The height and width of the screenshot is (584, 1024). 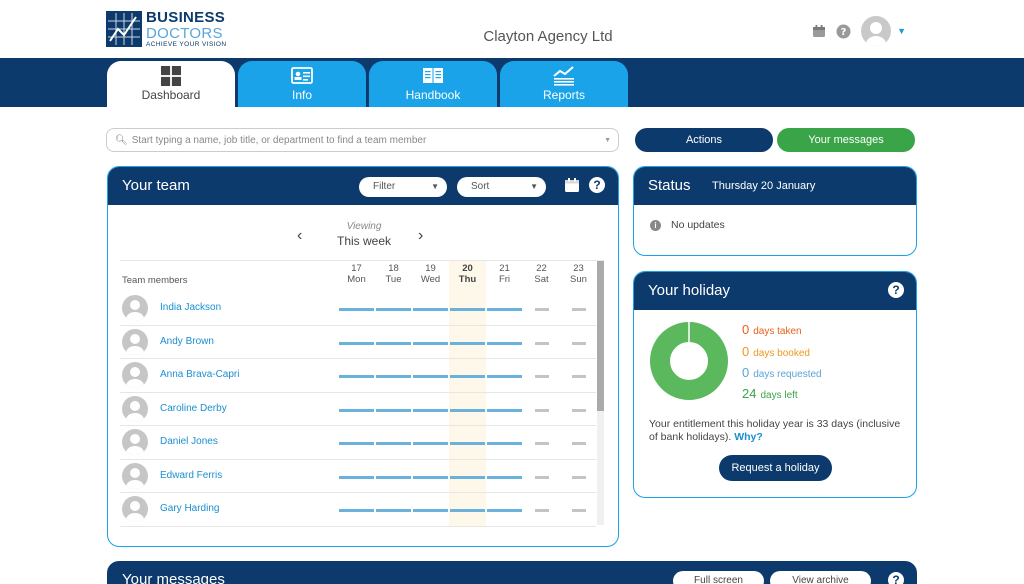 What do you see at coordinates (358, 510) in the screenshot?
I see `table-row: Gary Harding` at bounding box center [358, 510].